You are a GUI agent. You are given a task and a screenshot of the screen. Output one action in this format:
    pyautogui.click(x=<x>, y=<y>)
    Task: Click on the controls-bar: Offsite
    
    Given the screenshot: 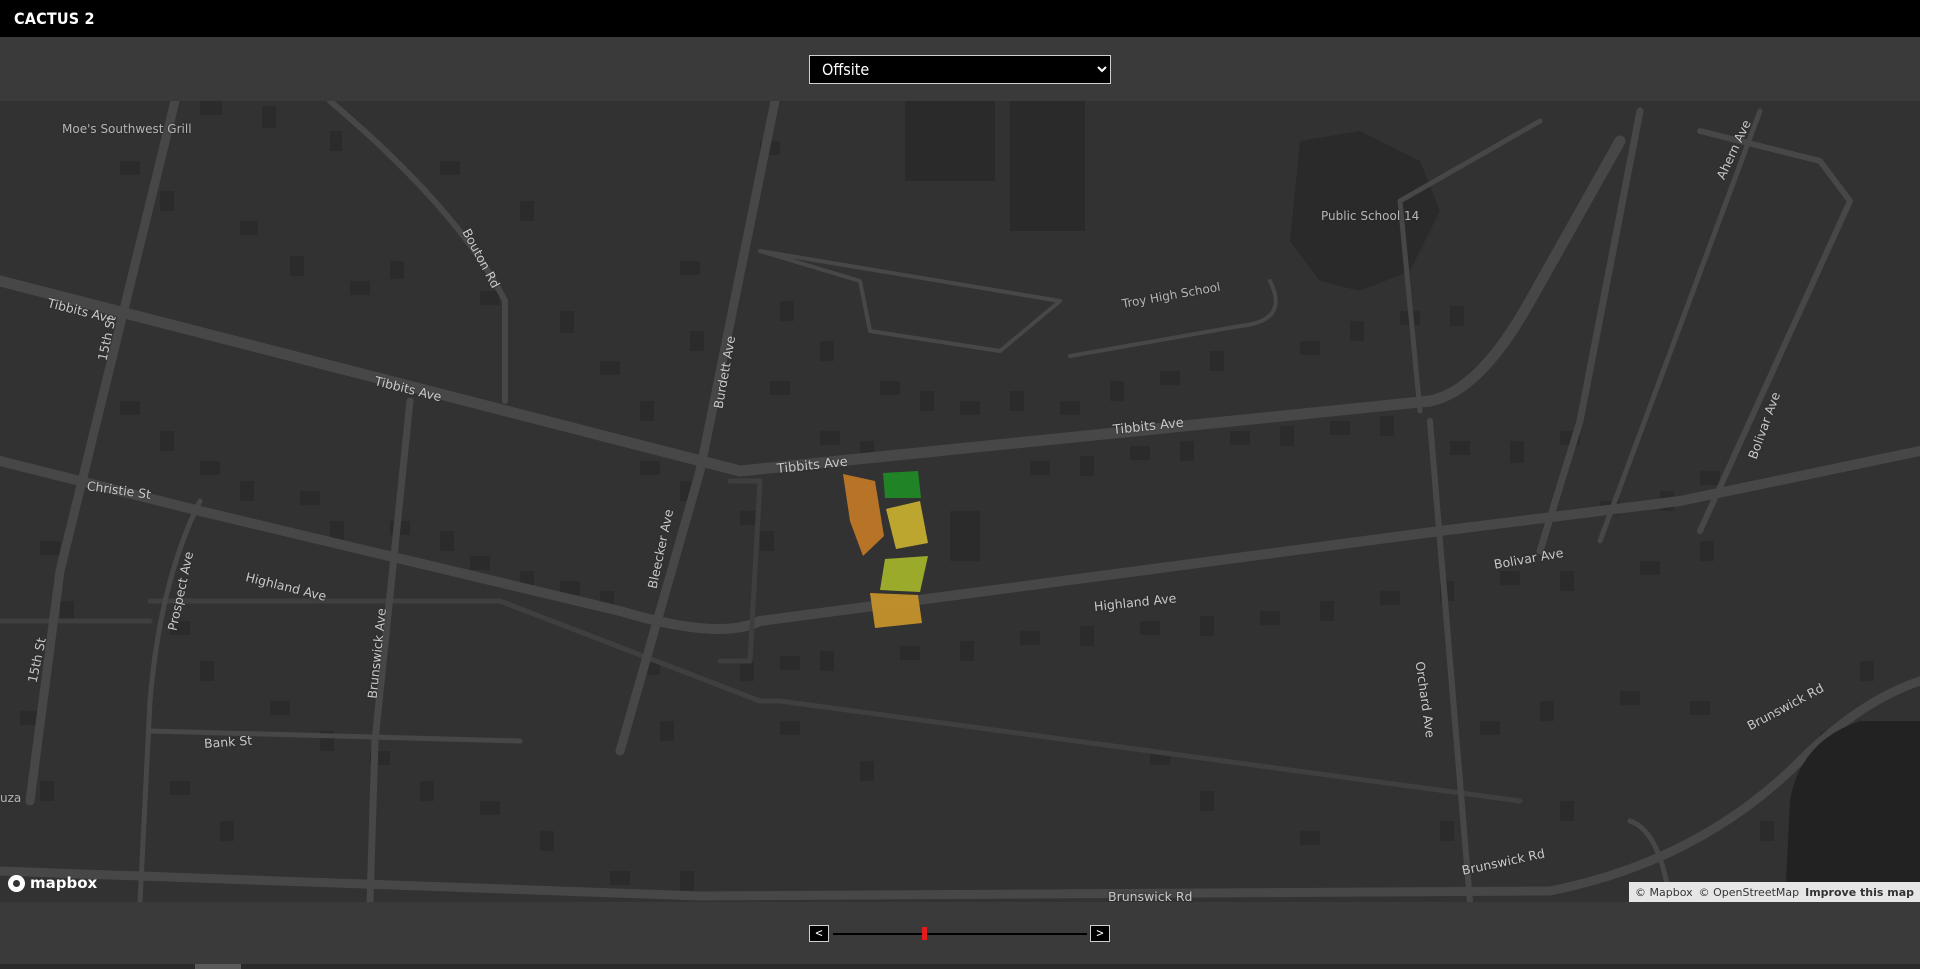 What is the action you would take?
    pyautogui.click(x=960, y=68)
    